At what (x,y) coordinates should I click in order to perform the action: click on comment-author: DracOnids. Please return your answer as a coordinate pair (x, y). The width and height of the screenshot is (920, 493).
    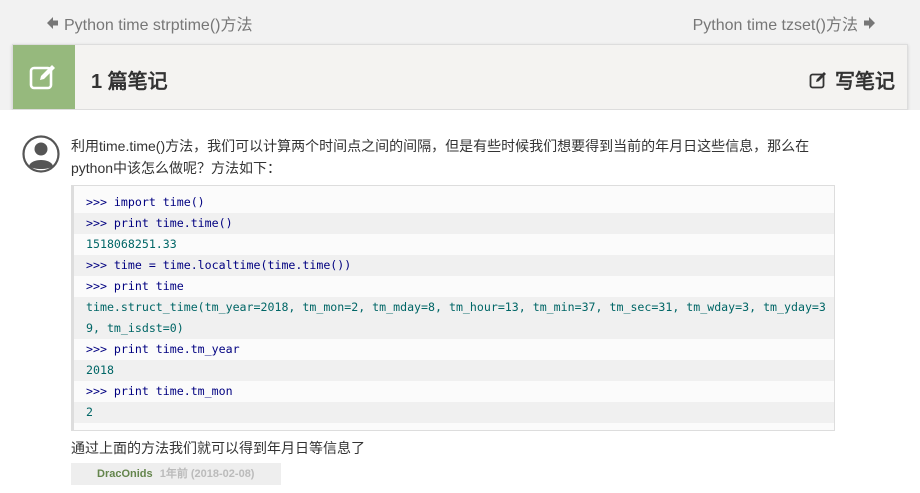
    Looking at the image, I should click on (125, 474).